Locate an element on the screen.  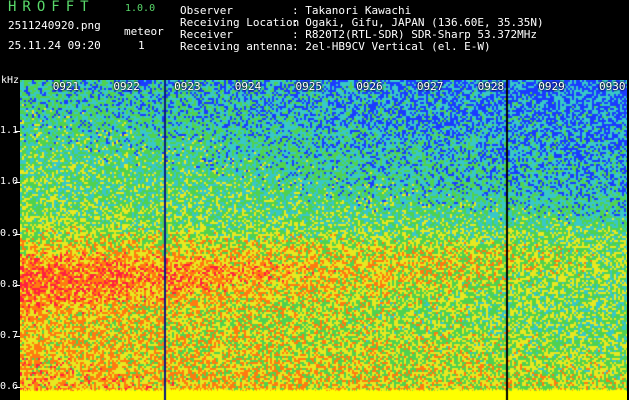
capture-datetime: 25.11.24 09:20 is located at coordinates (54, 45).